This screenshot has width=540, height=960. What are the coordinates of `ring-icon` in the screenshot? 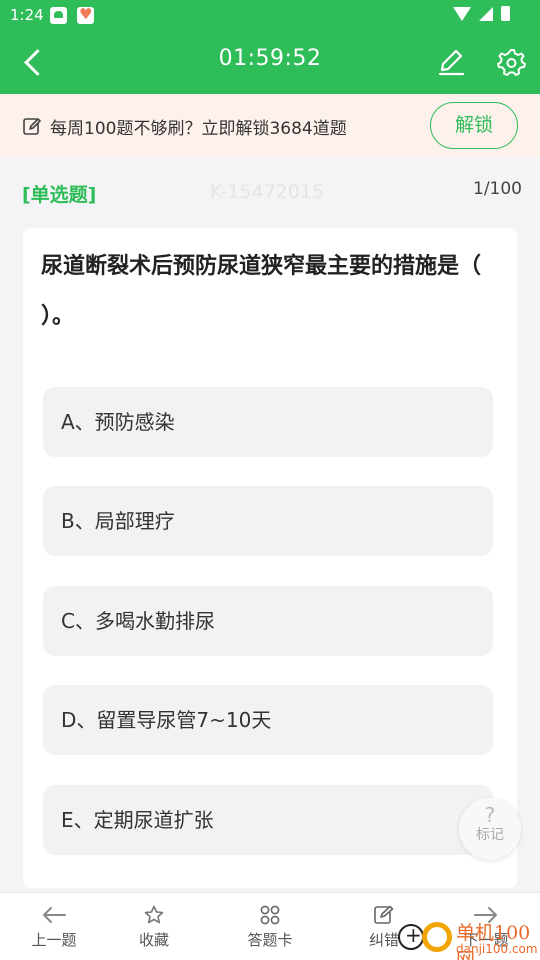 It's located at (437, 937).